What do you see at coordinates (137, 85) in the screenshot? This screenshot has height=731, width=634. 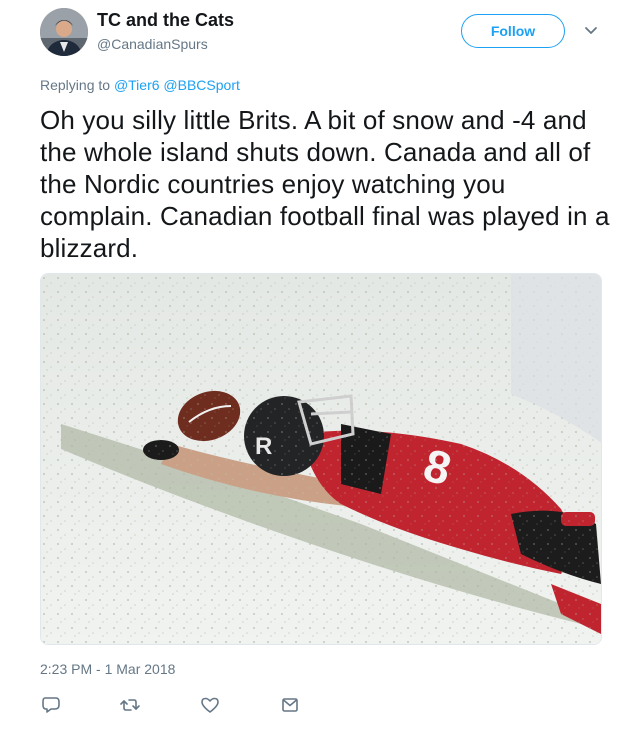 I see `mention-link: @Tier6` at bounding box center [137, 85].